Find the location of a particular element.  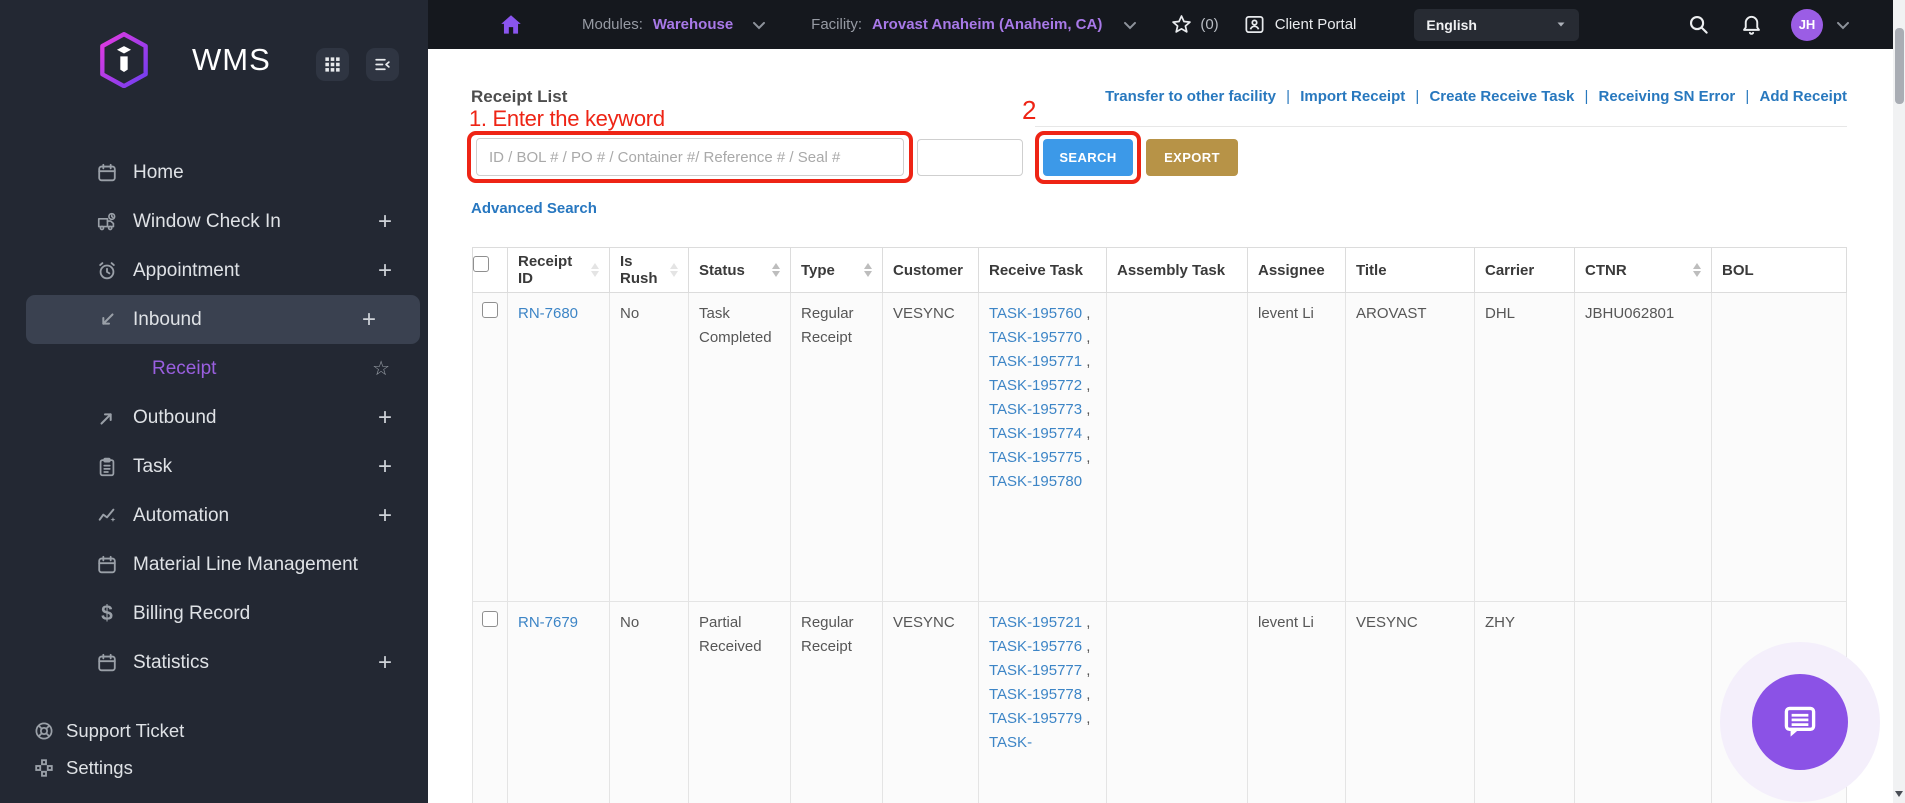

bol-cell is located at coordinates (1779, 447).